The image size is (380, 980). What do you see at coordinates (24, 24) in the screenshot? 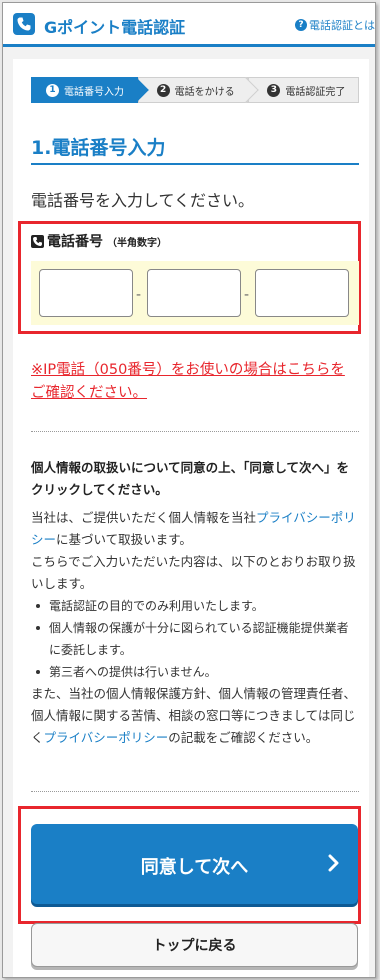
I see `phone-logo-icon` at bounding box center [24, 24].